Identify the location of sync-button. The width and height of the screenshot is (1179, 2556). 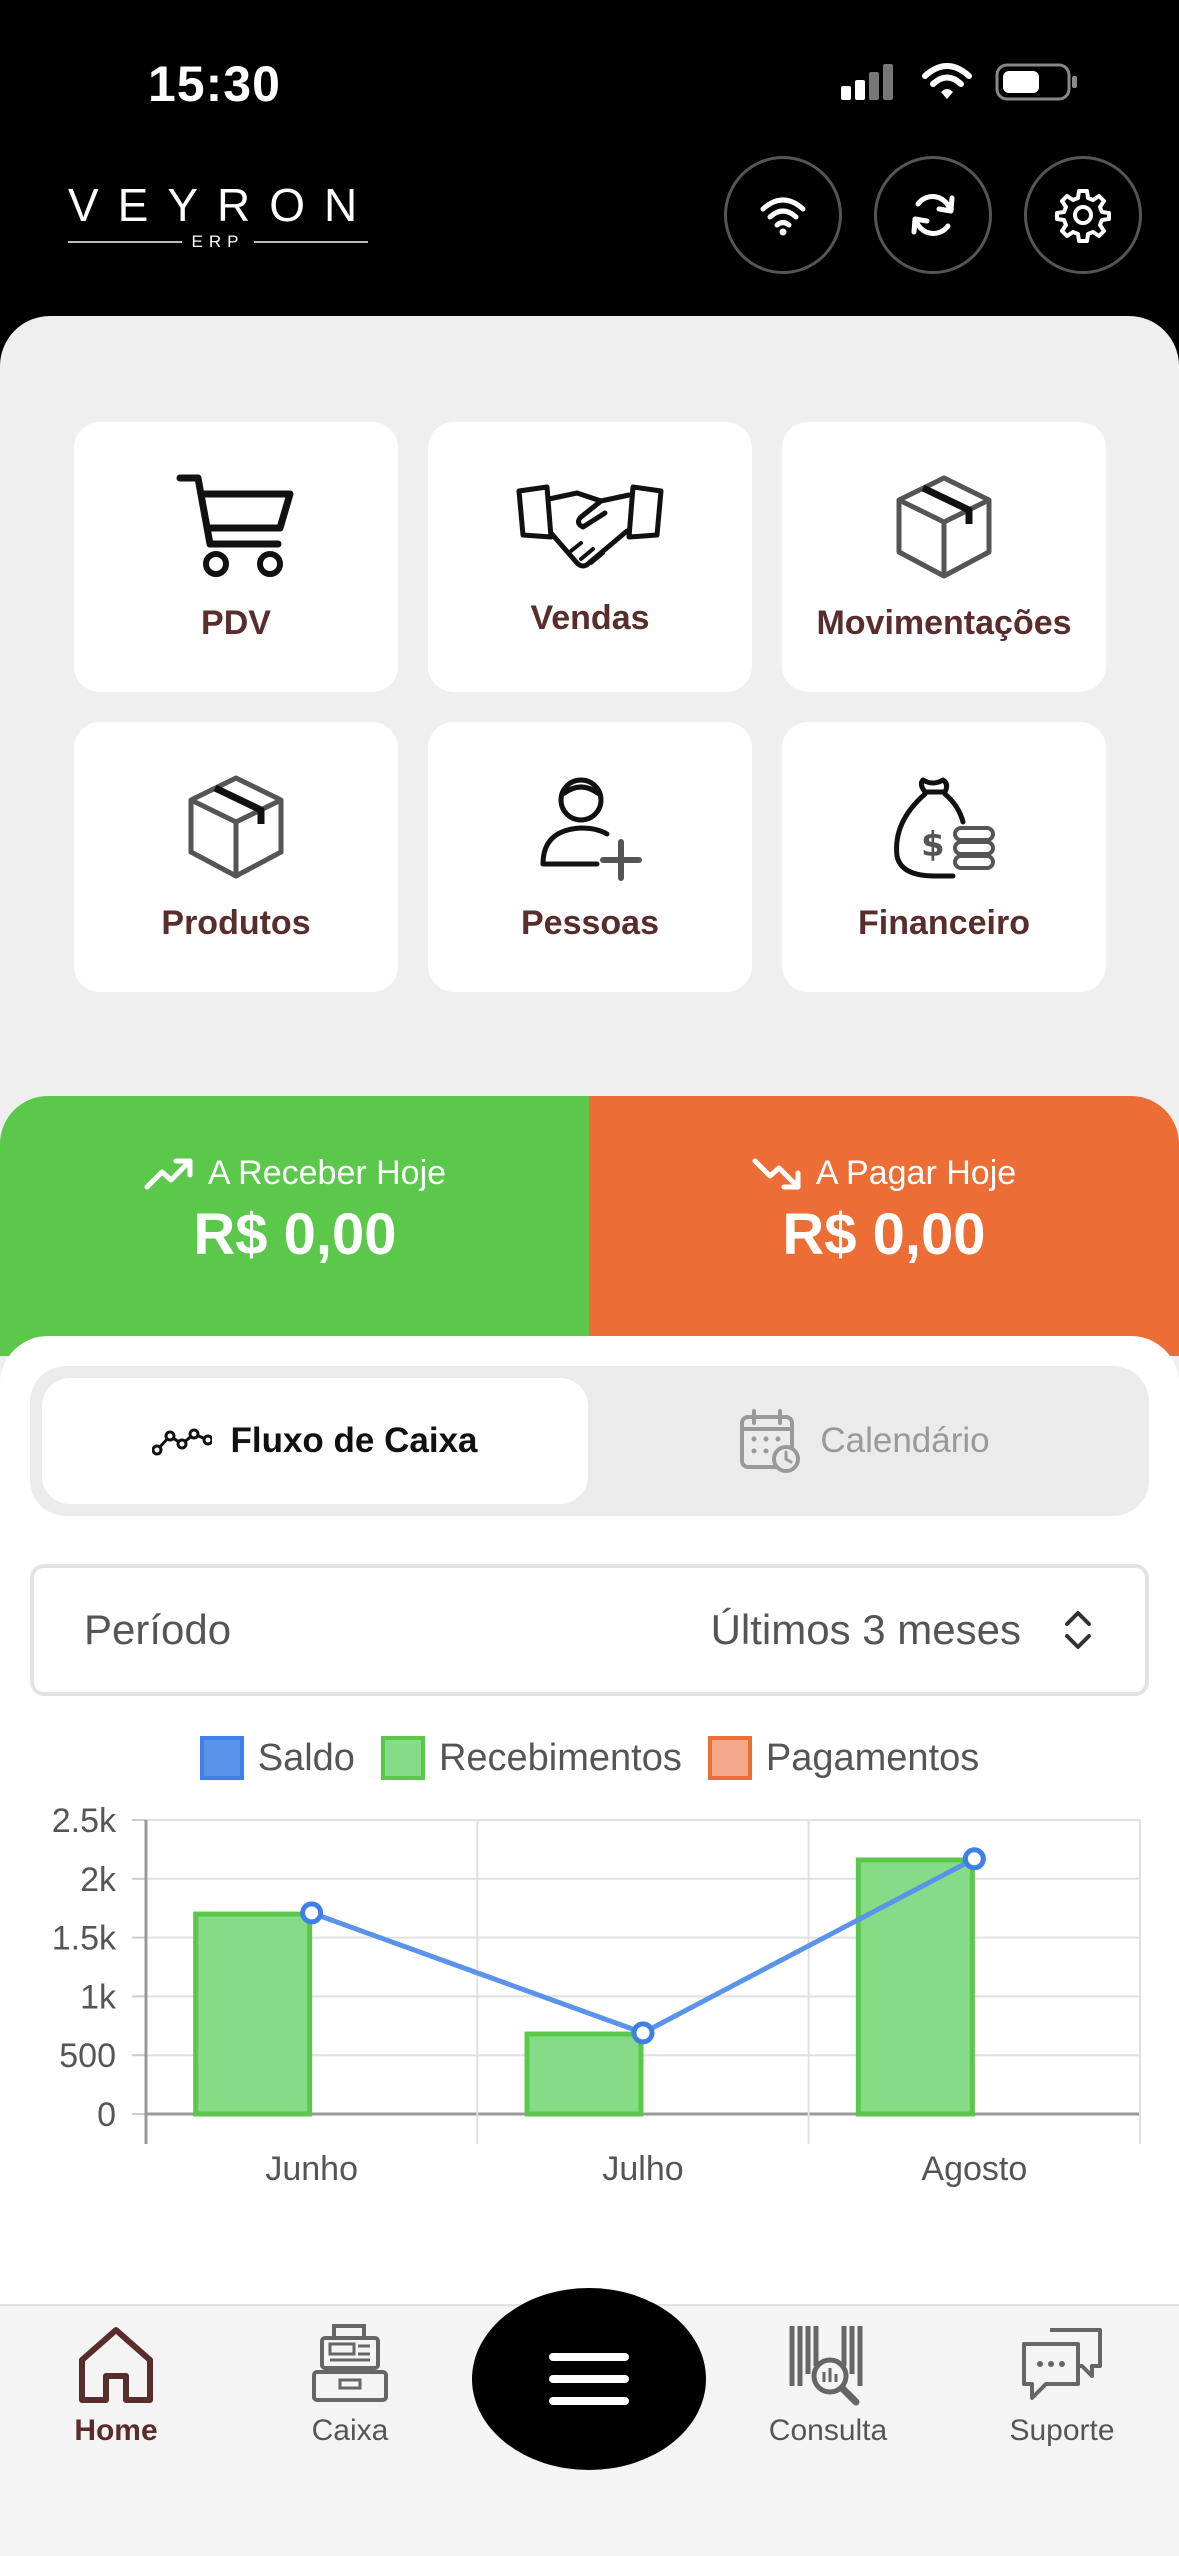
(933, 215).